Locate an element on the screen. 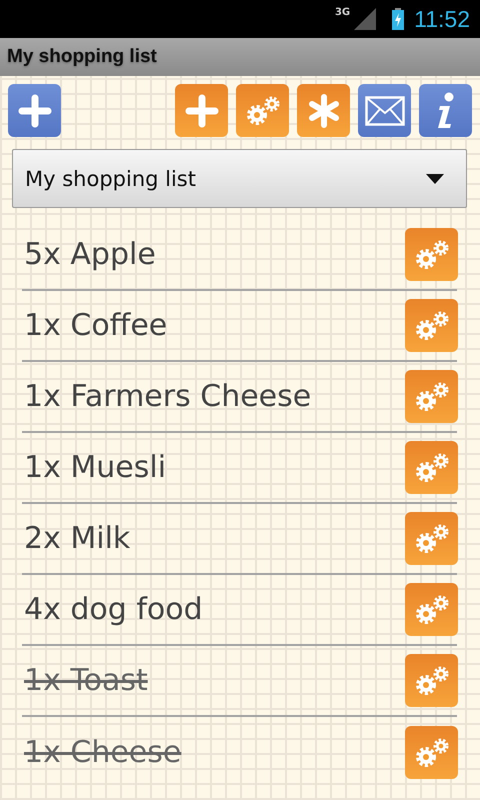 This screenshot has width=480, height=800. add-item-button is located at coordinates (201, 110).